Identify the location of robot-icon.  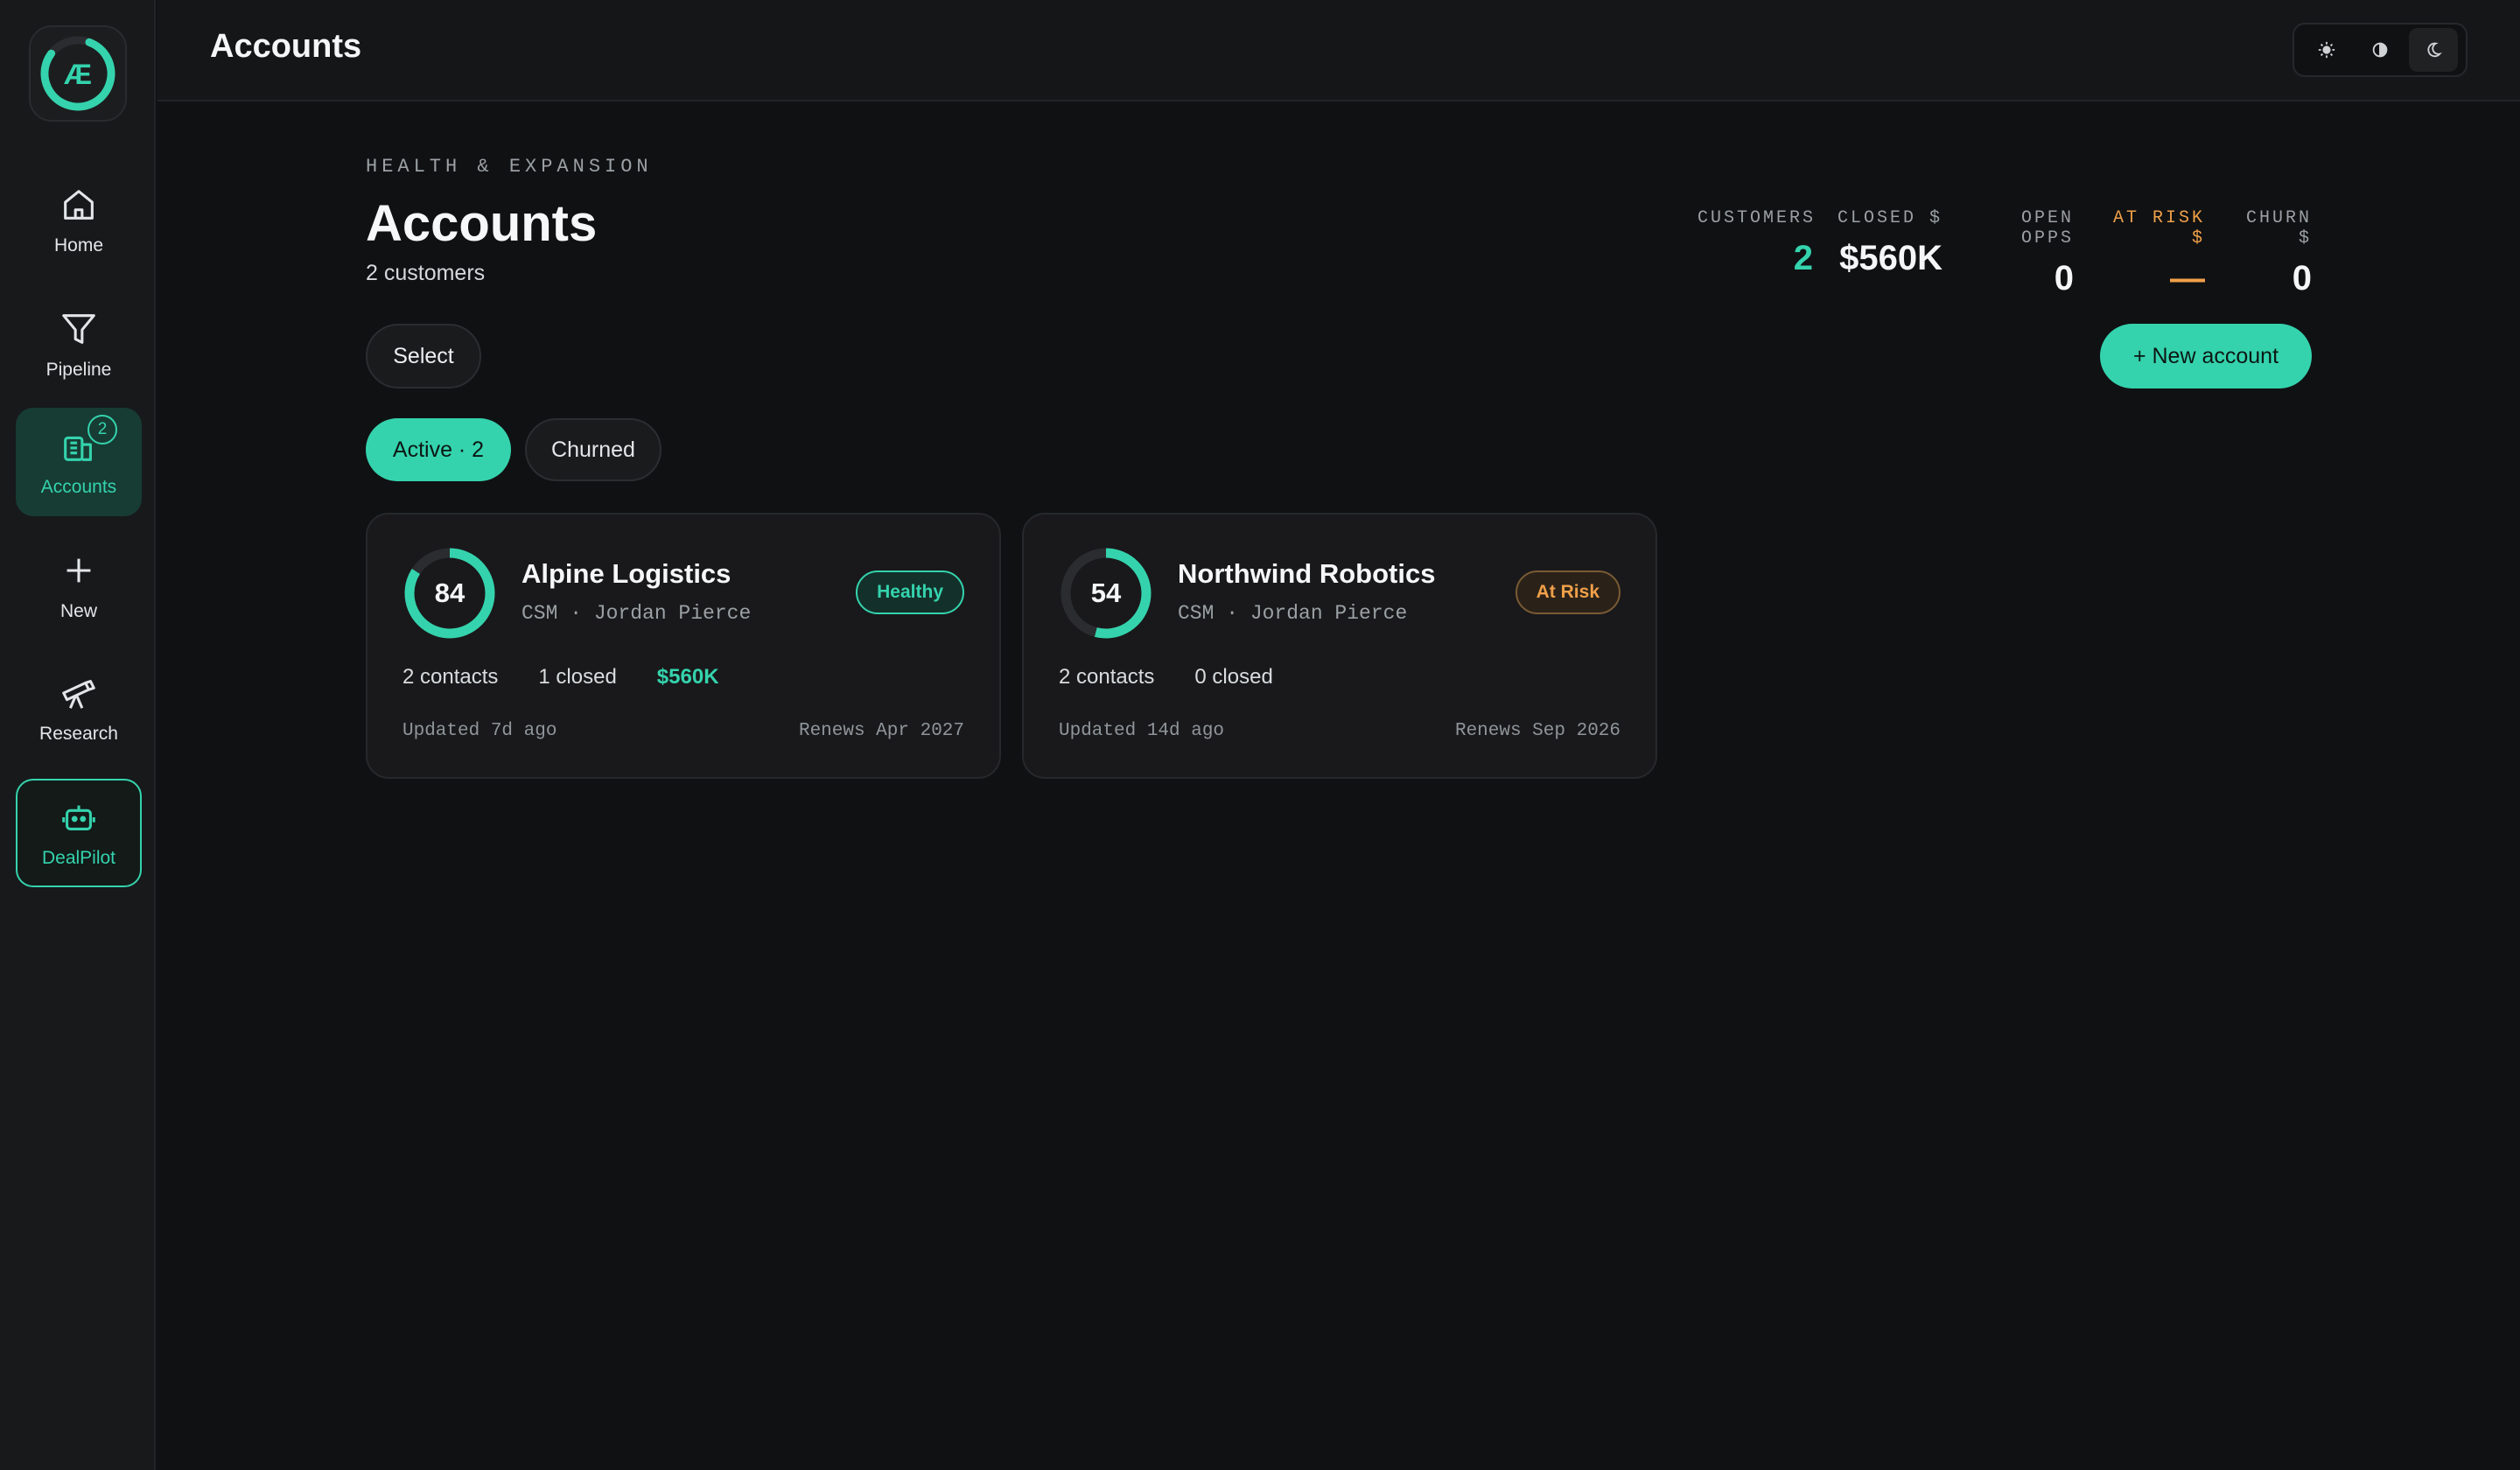
(78, 817).